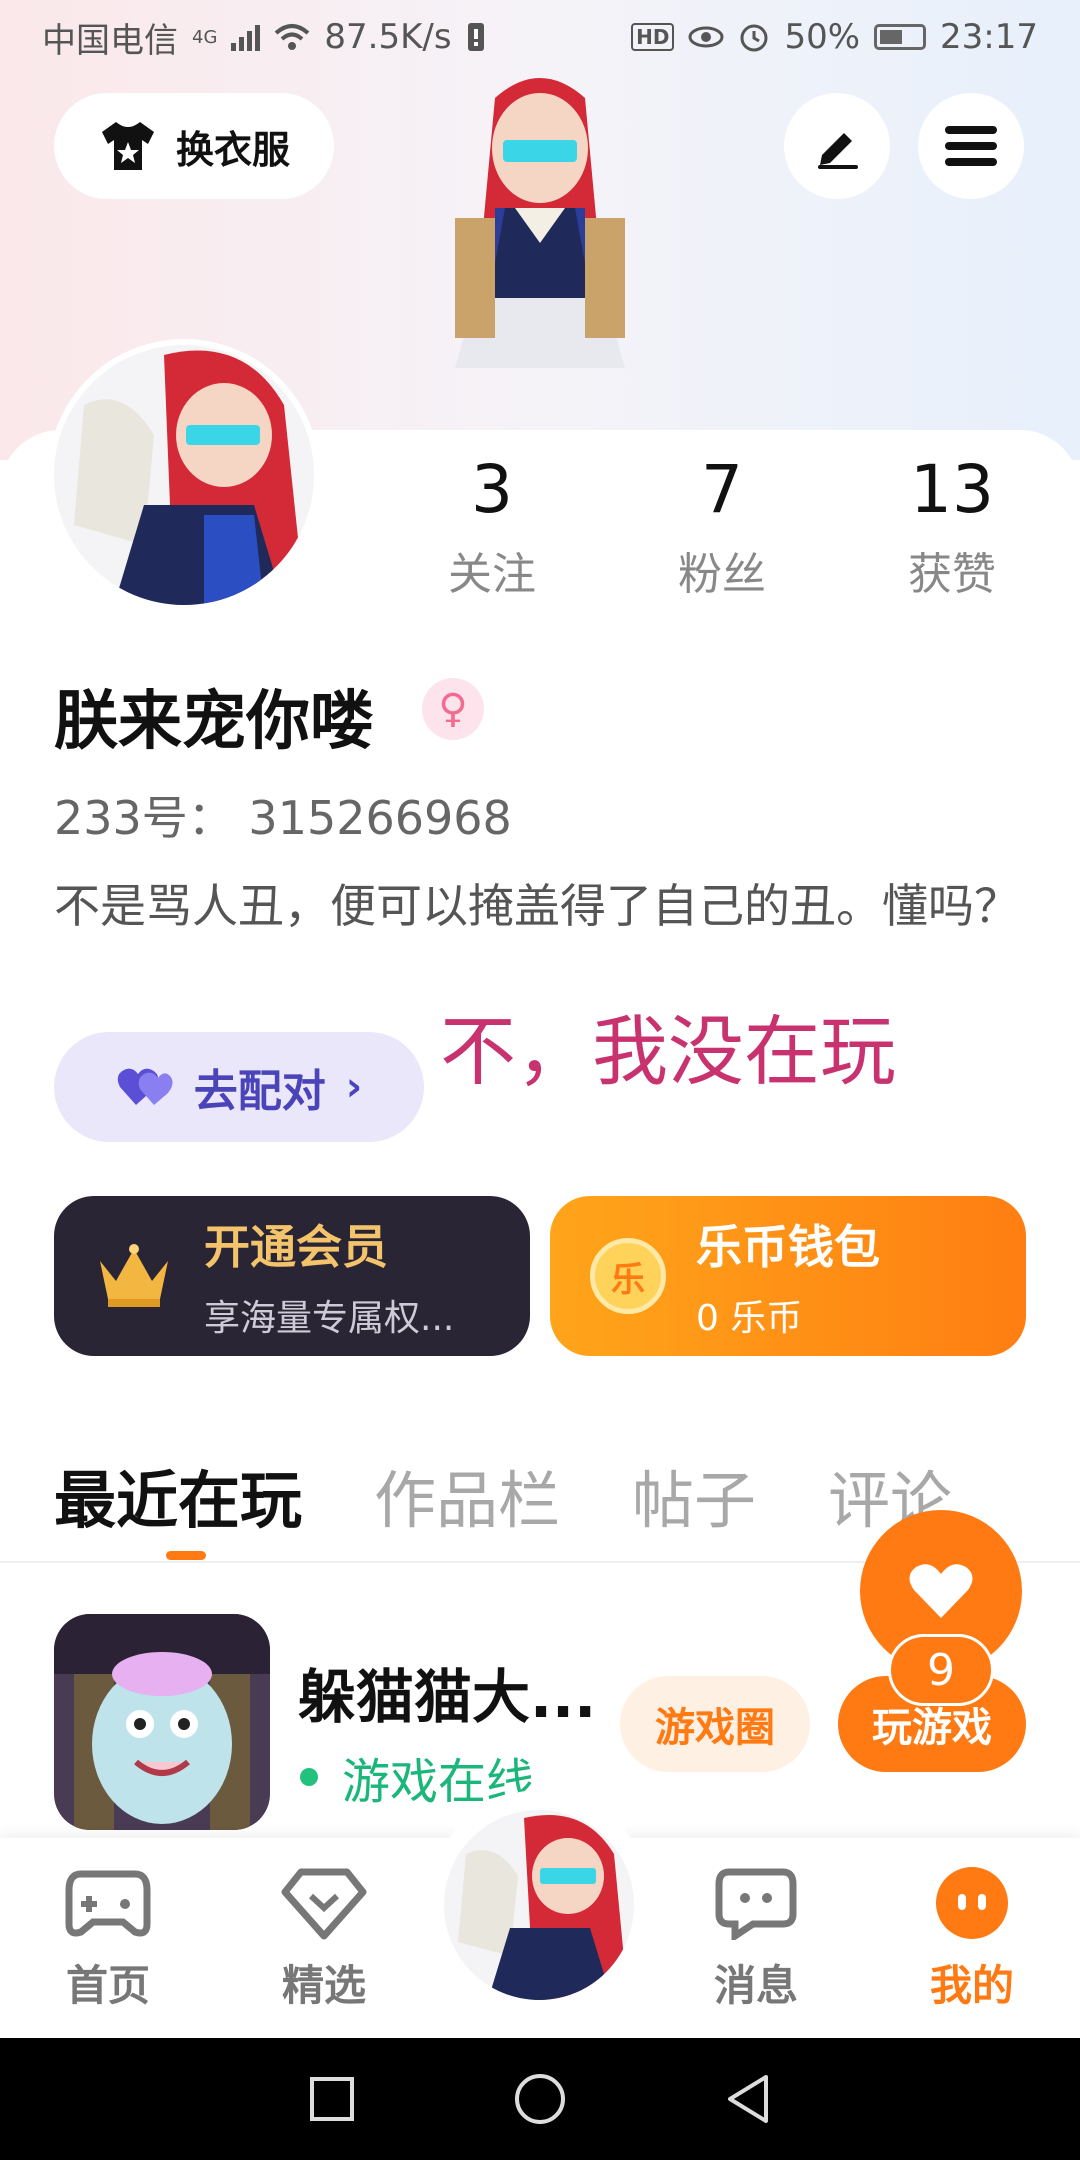 This screenshot has height=2160, width=1080. What do you see at coordinates (941, 1670) in the screenshot?
I see `like-count-badge: 9` at bounding box center [941, 1670].